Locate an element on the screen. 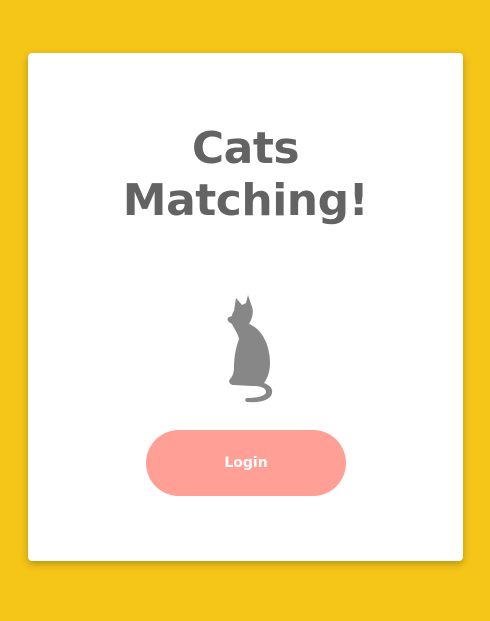 The height and width of the screenshot is (621, 490). cat-icon is located at coordinates (250, 349).